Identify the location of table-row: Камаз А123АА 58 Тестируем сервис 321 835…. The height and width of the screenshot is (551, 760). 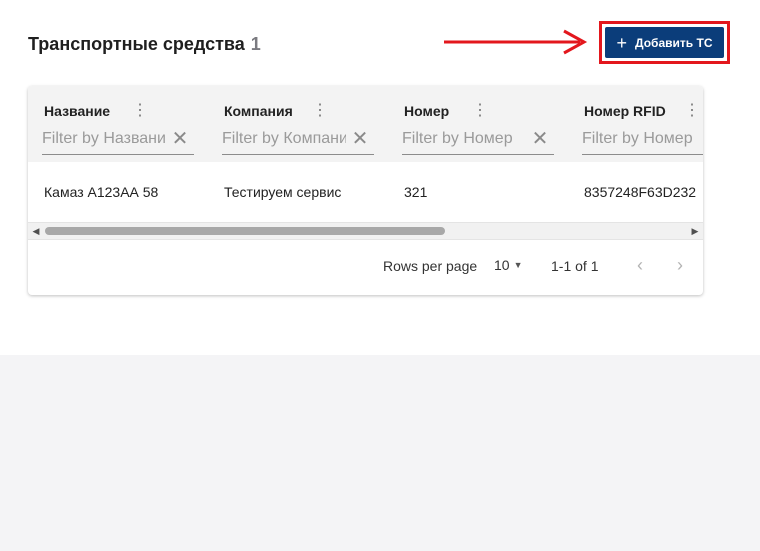
(365, 192).